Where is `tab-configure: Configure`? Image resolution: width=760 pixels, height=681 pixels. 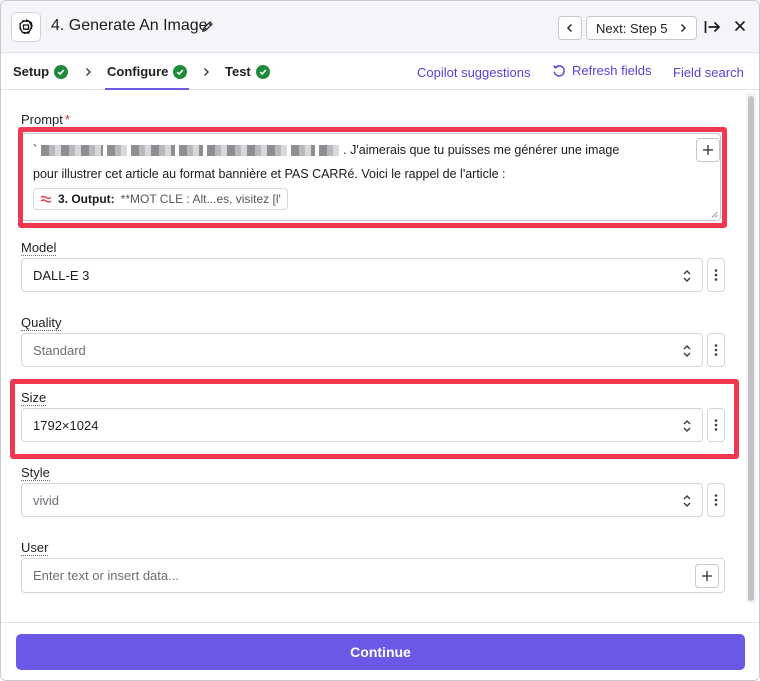
tab-configure: Configure is located at coordinates (147, 71).